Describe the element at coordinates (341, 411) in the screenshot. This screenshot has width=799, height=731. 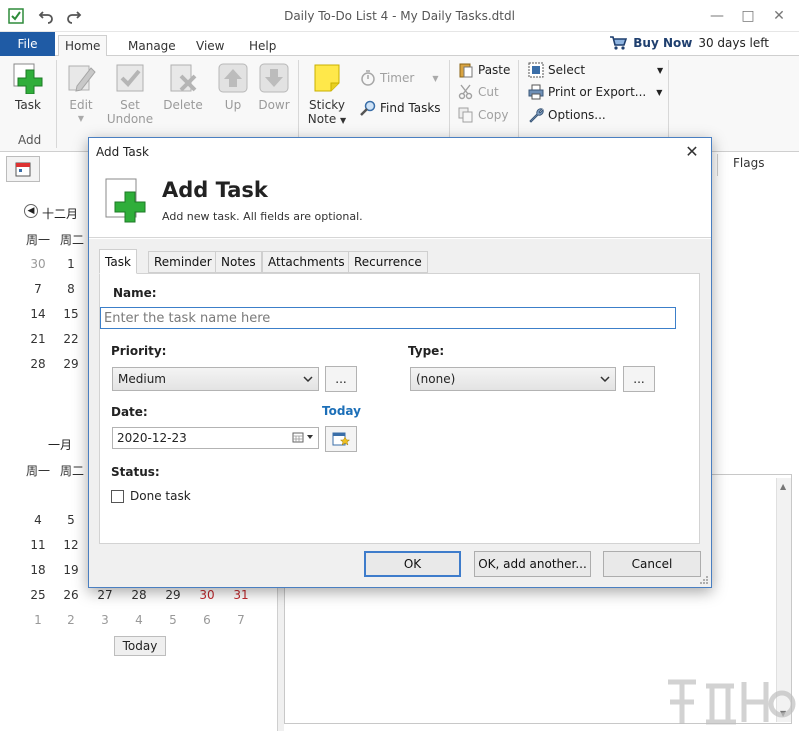
I see `today-link: Today` at that location.